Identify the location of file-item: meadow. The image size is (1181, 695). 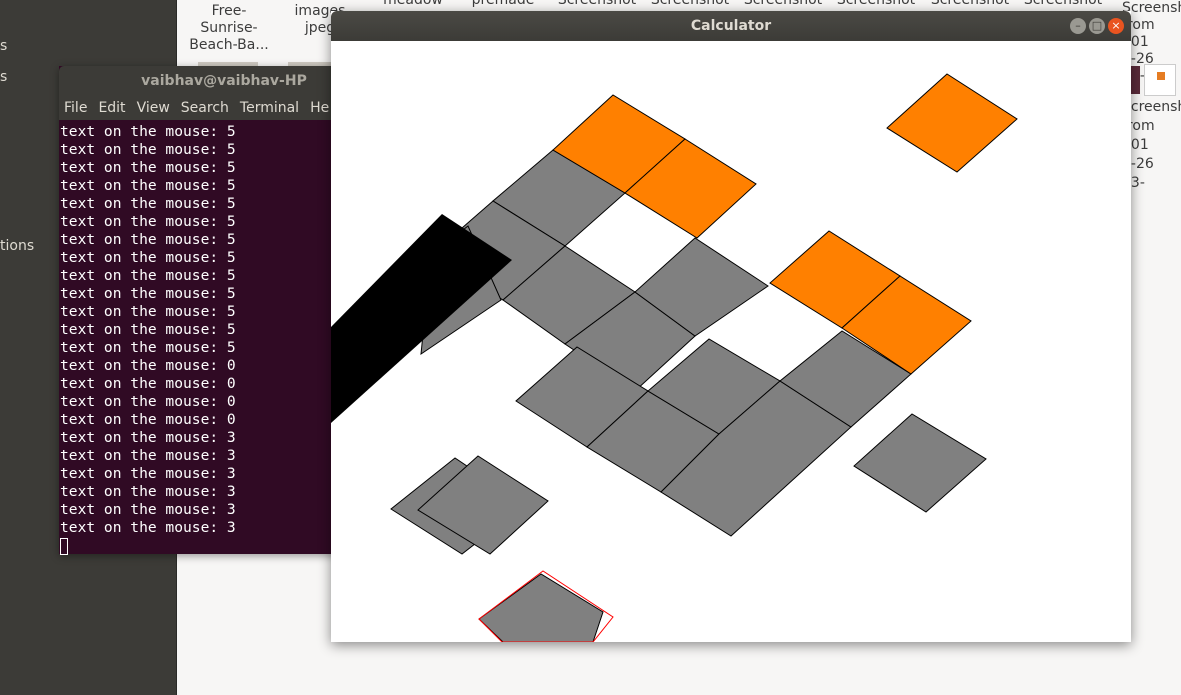
(413, 4).